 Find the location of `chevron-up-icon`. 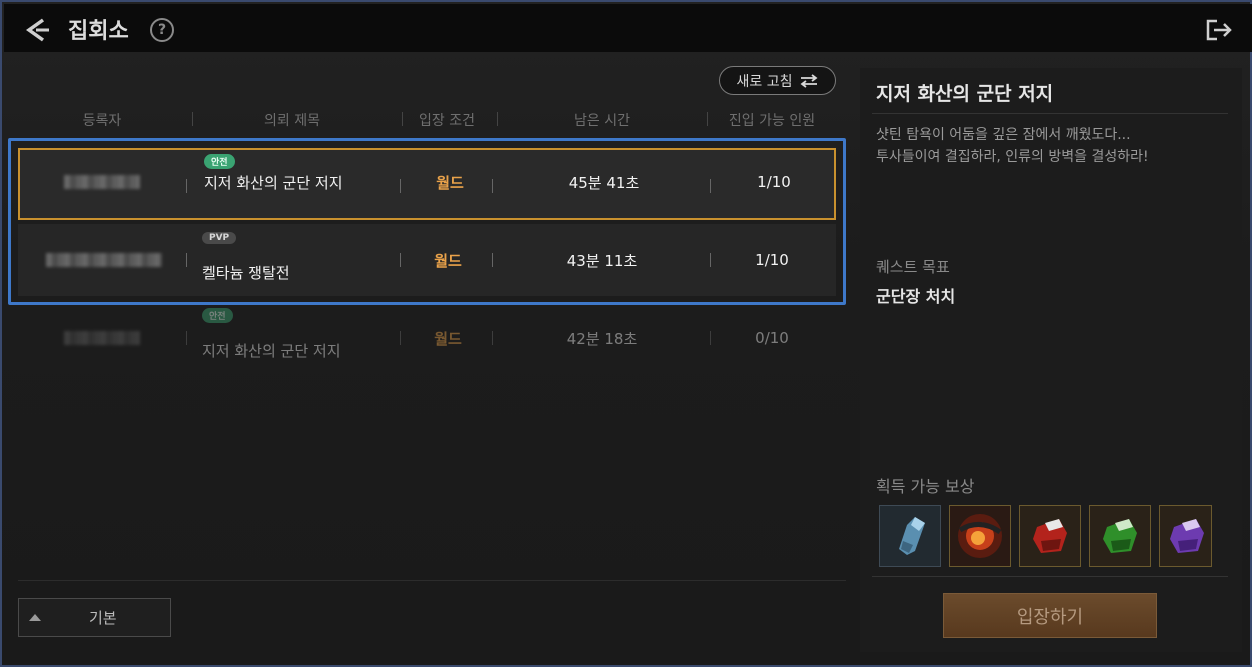

chevron-up-icon is located at coordinates (35, 617).